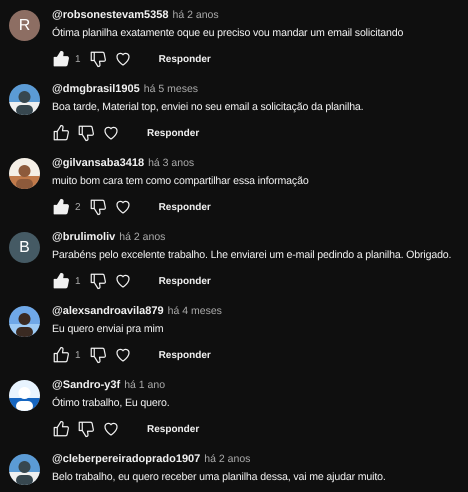 The height and width of the screenshot is (492, 468). Describe the element at coordinates (24, 25) in the screenshot. I see `avatar: R` at that location.